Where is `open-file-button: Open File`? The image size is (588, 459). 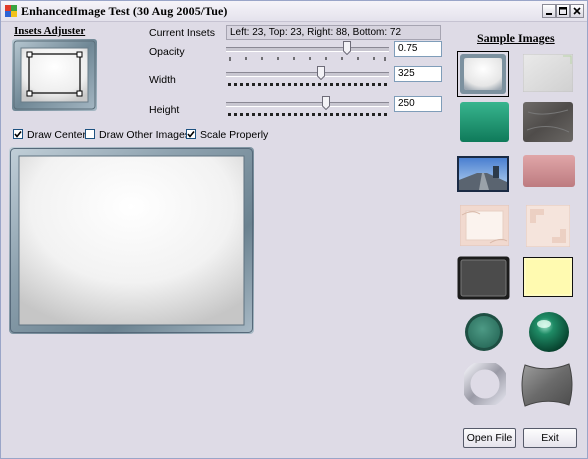 open-file-button: Open File is located at coordinates (489, 438).